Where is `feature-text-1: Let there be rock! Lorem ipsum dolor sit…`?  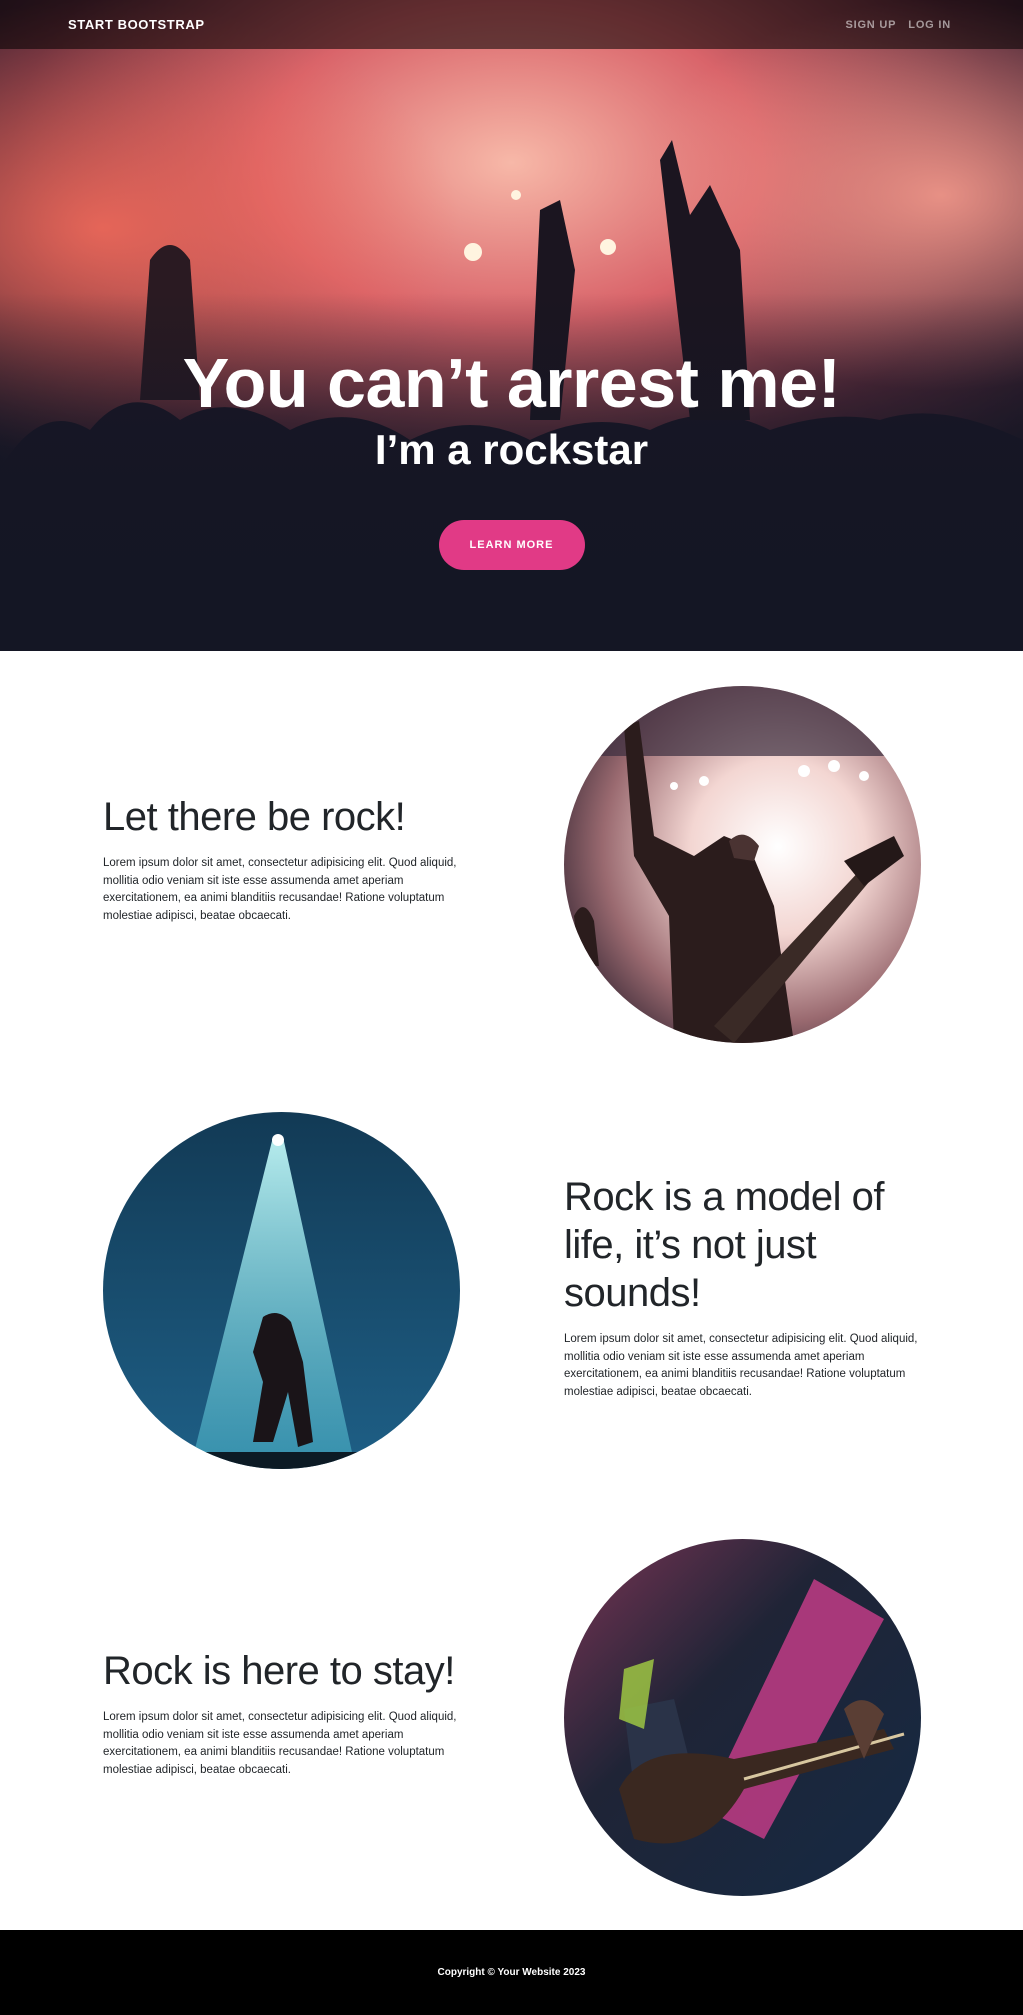
feature-text-1: Let there be rock! Lorem ipsum dolor sit… is located at coordinates (288, 859).